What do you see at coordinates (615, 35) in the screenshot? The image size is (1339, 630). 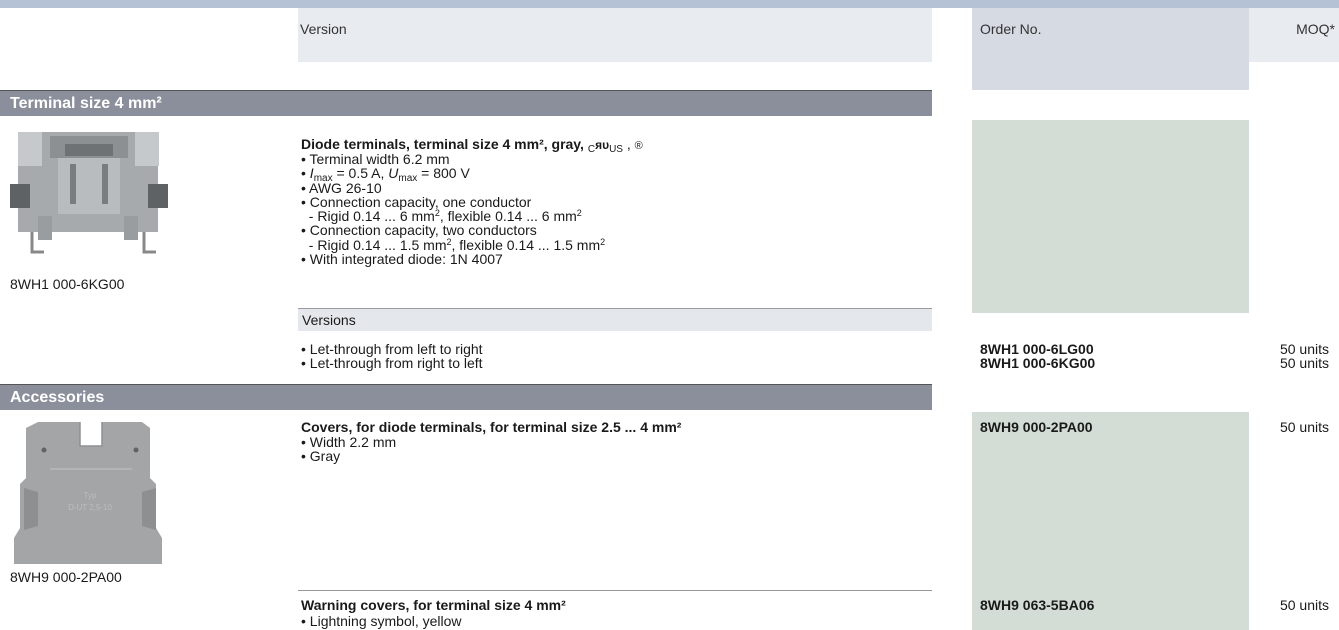 I see `header-version-cell: Version` at bounding box center [615, 35].